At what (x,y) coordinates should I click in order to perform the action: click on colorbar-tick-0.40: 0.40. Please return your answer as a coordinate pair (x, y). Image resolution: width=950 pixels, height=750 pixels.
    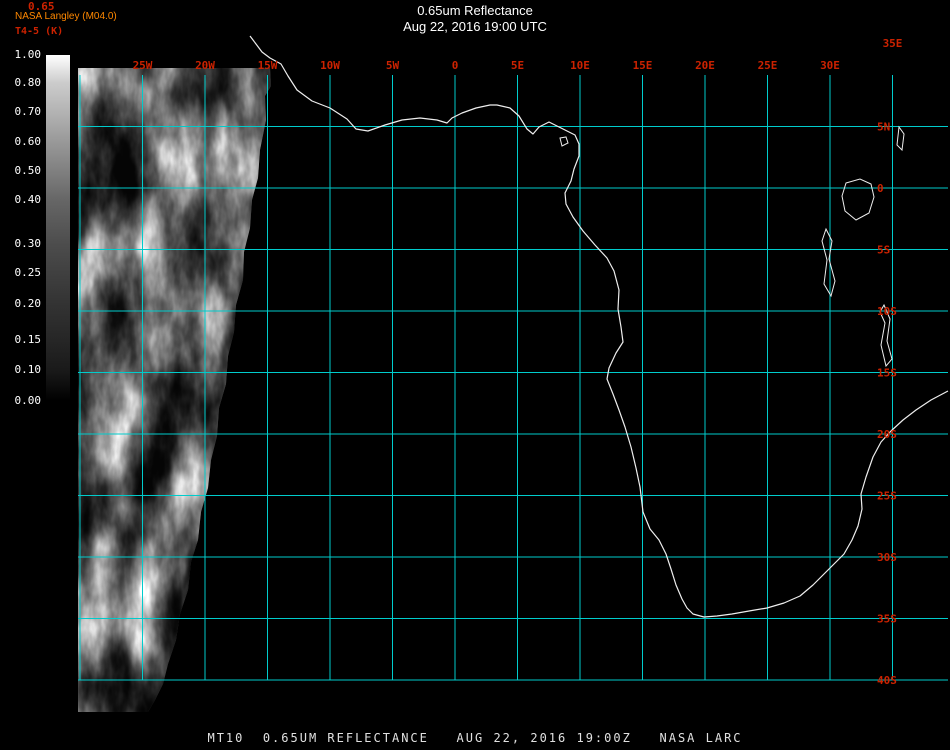
    Looking at the image, I should click on (28, 200).